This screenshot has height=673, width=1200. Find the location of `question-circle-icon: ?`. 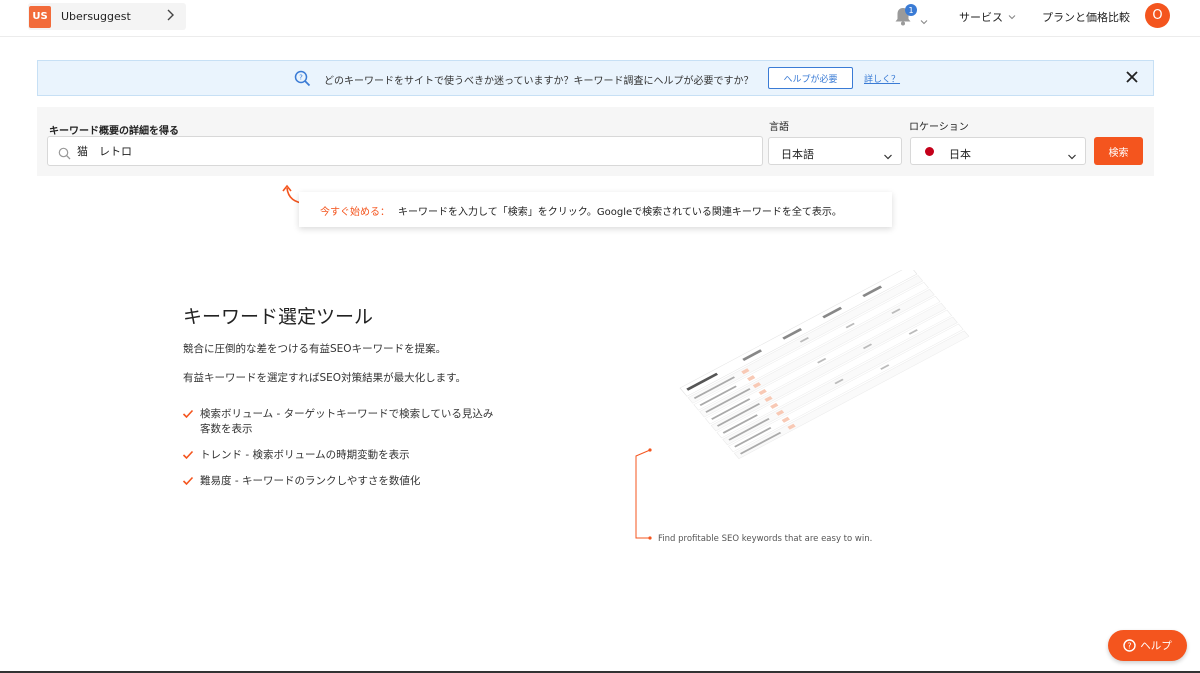

question-circle-icon: ? is located at coordinates (1129, 645).